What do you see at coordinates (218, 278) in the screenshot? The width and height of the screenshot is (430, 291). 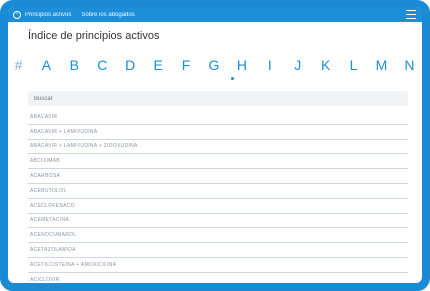 I see `list-item: Aciclovir` at bounding box center [218, 278].